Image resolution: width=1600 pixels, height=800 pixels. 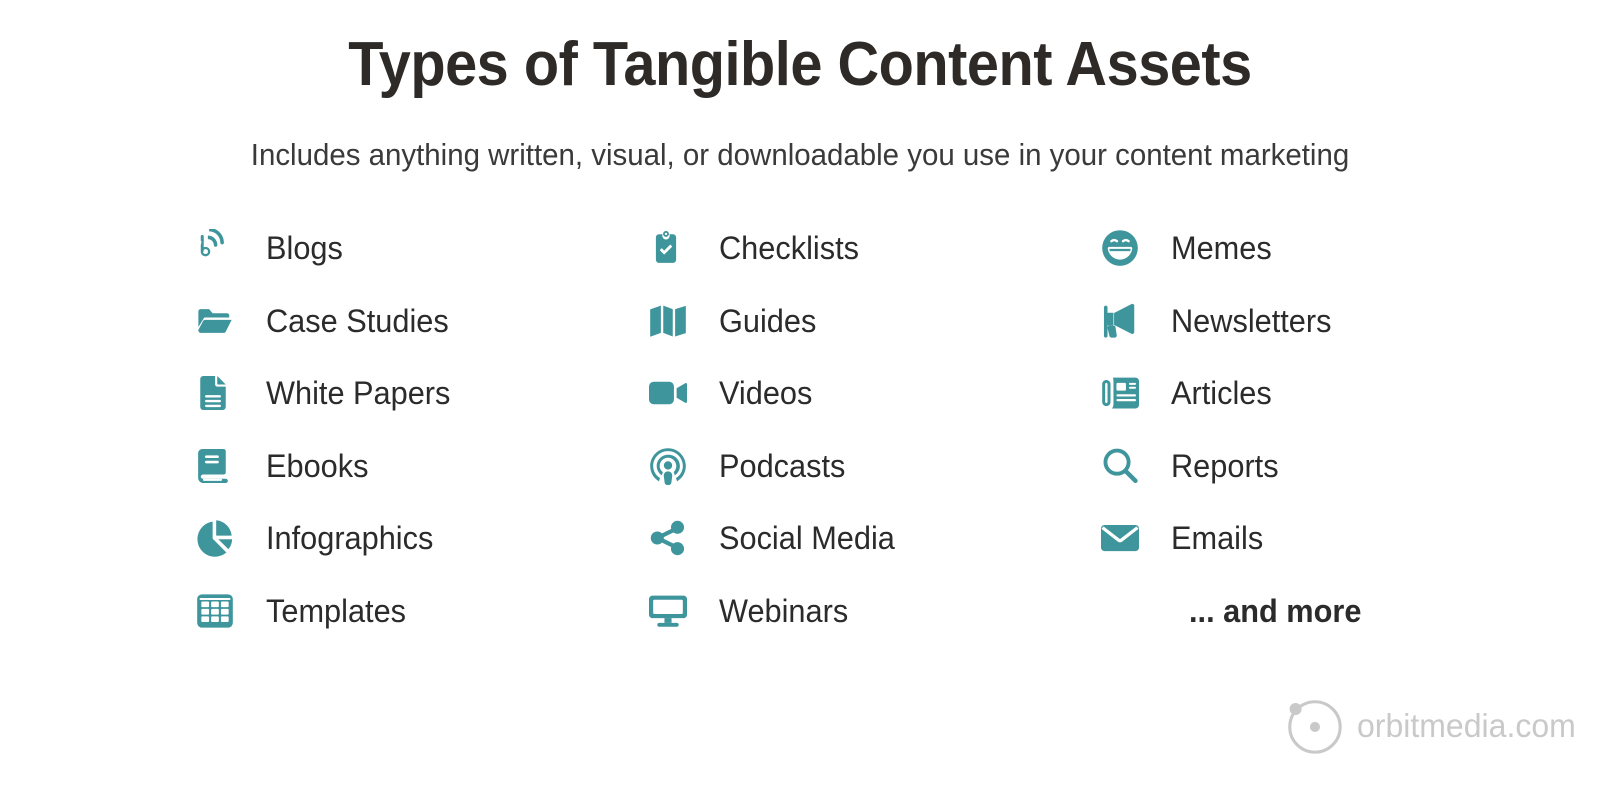 What do you see at coordinates (869, 466) in the screenshot?
I see `list-item: Podcasts` at bounding box center [869, 466].